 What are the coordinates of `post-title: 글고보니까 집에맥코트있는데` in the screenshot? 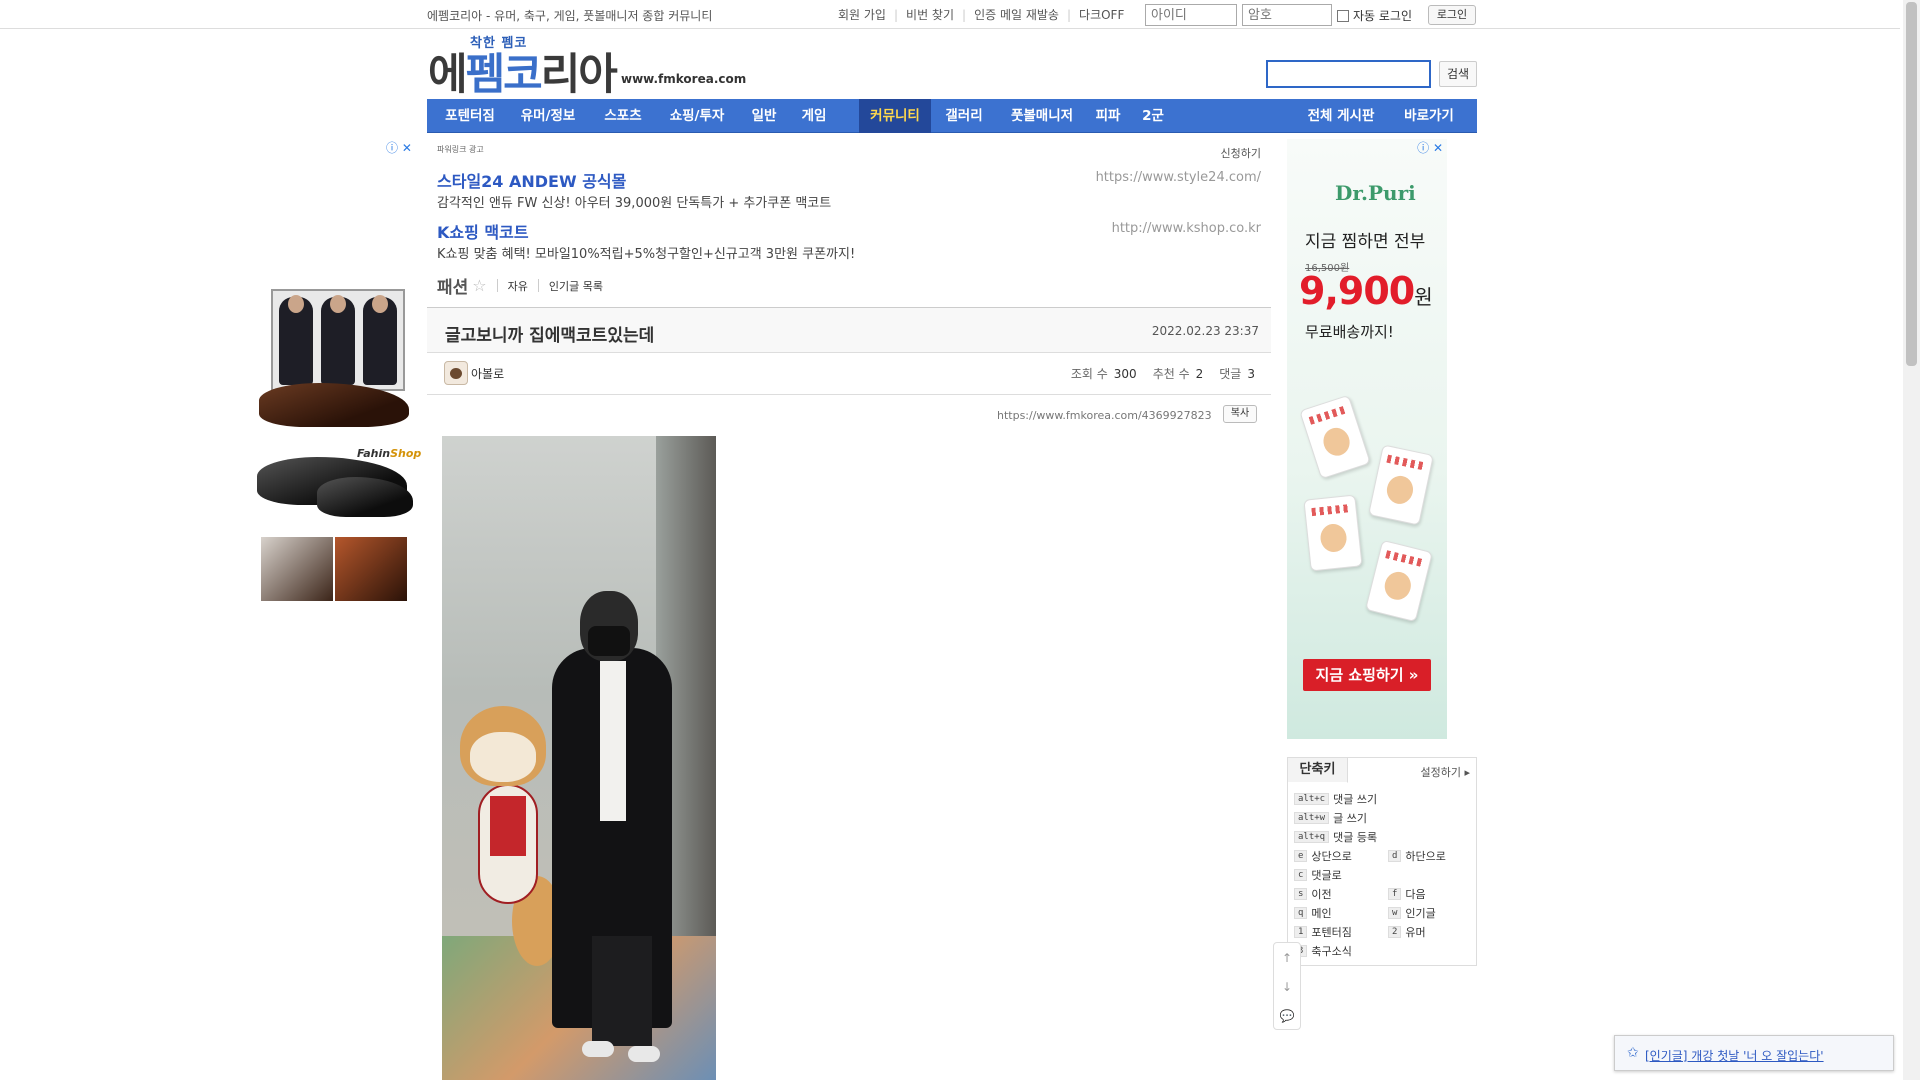 It's located at (550, 336).